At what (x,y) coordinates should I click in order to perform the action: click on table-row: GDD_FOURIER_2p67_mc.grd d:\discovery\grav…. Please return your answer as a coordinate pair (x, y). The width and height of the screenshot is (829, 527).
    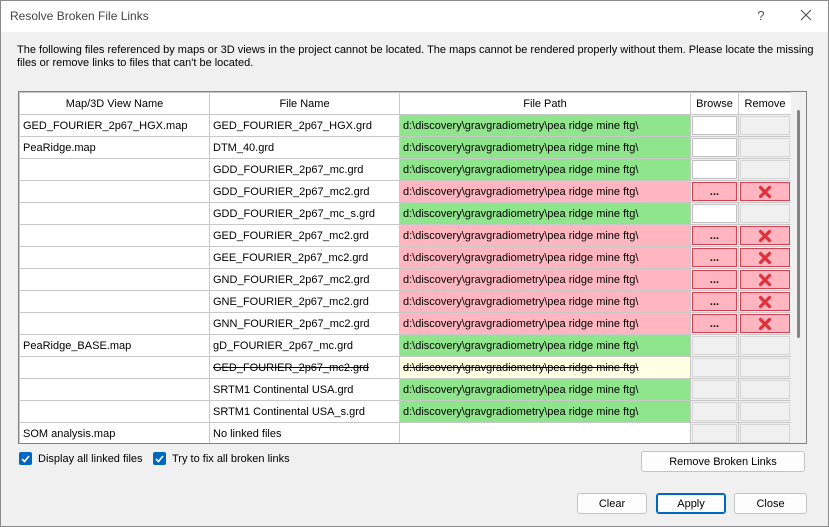
    Looking at the image, I should click on (405, 169).